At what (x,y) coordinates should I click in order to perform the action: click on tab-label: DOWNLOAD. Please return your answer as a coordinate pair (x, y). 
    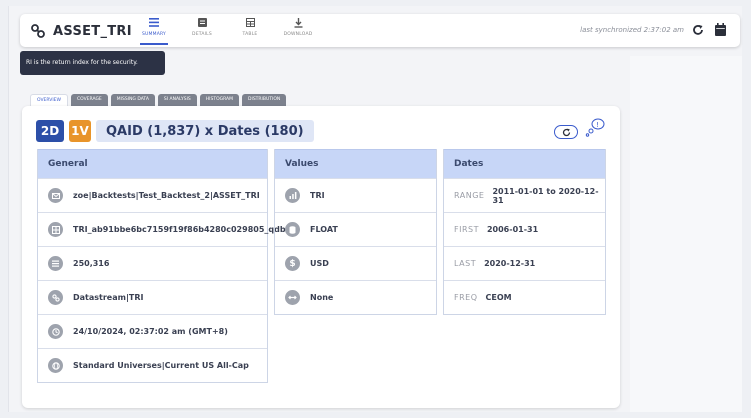
    Looking at the image, I should click on (298, 34).